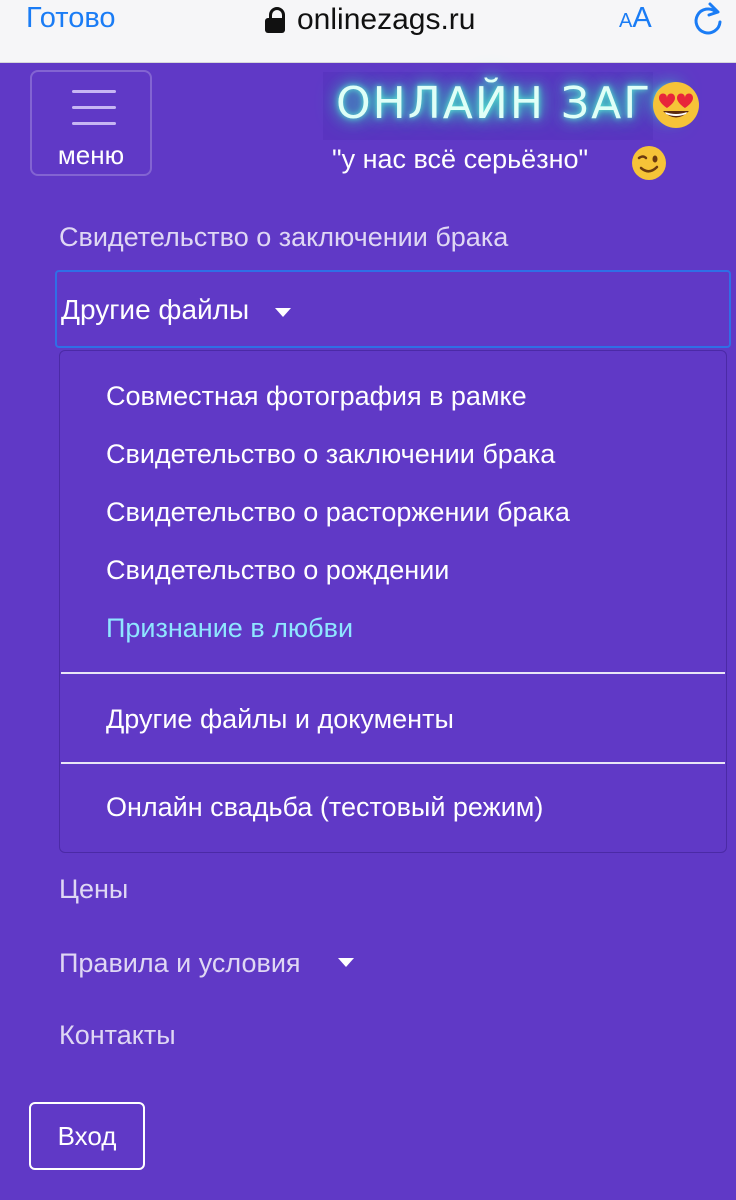 The width and height of the screenshot is (736, 1200). I want to click on hamburger-icon, so click(94, 108).